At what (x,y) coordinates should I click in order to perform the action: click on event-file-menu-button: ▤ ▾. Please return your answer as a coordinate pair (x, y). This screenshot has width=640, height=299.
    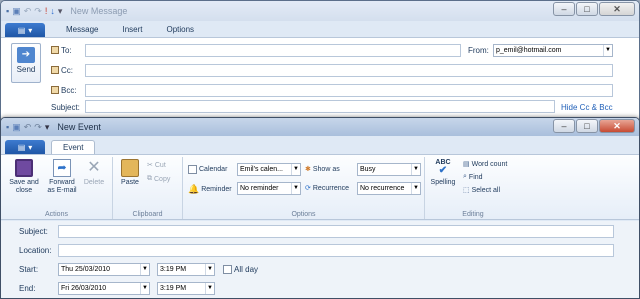
    Looking at the image, I should click on (25, 147).